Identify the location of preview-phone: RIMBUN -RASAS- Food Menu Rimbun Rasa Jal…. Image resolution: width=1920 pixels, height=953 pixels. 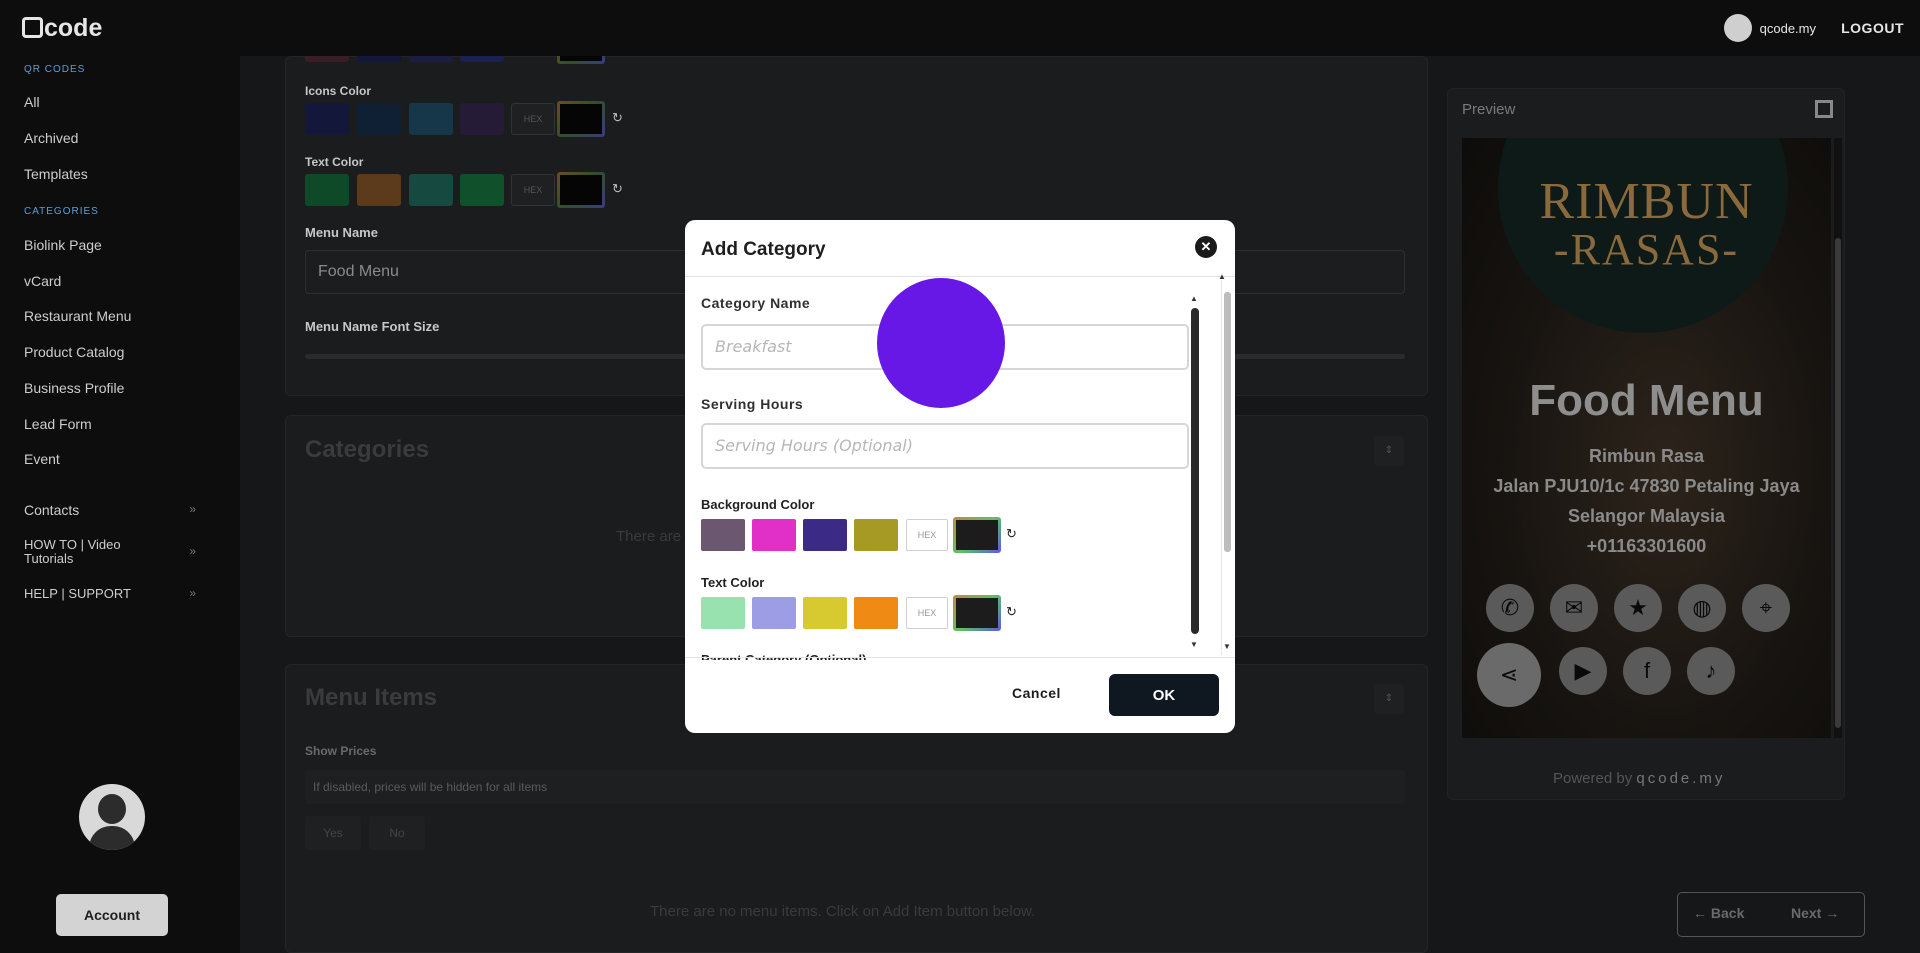
(1646, 438).